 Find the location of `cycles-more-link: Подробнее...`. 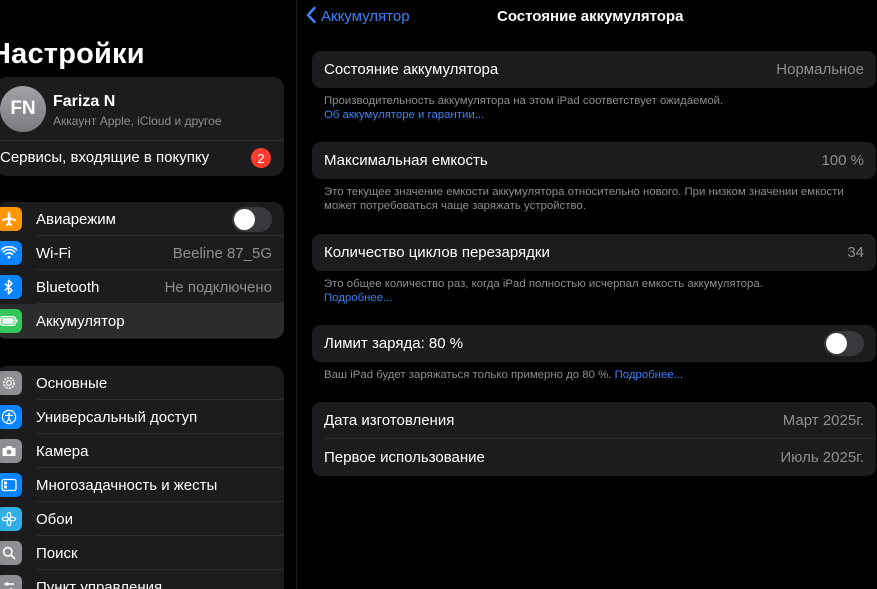

cycles-more-link: Подробнее... is located at coordinates (594, 298).